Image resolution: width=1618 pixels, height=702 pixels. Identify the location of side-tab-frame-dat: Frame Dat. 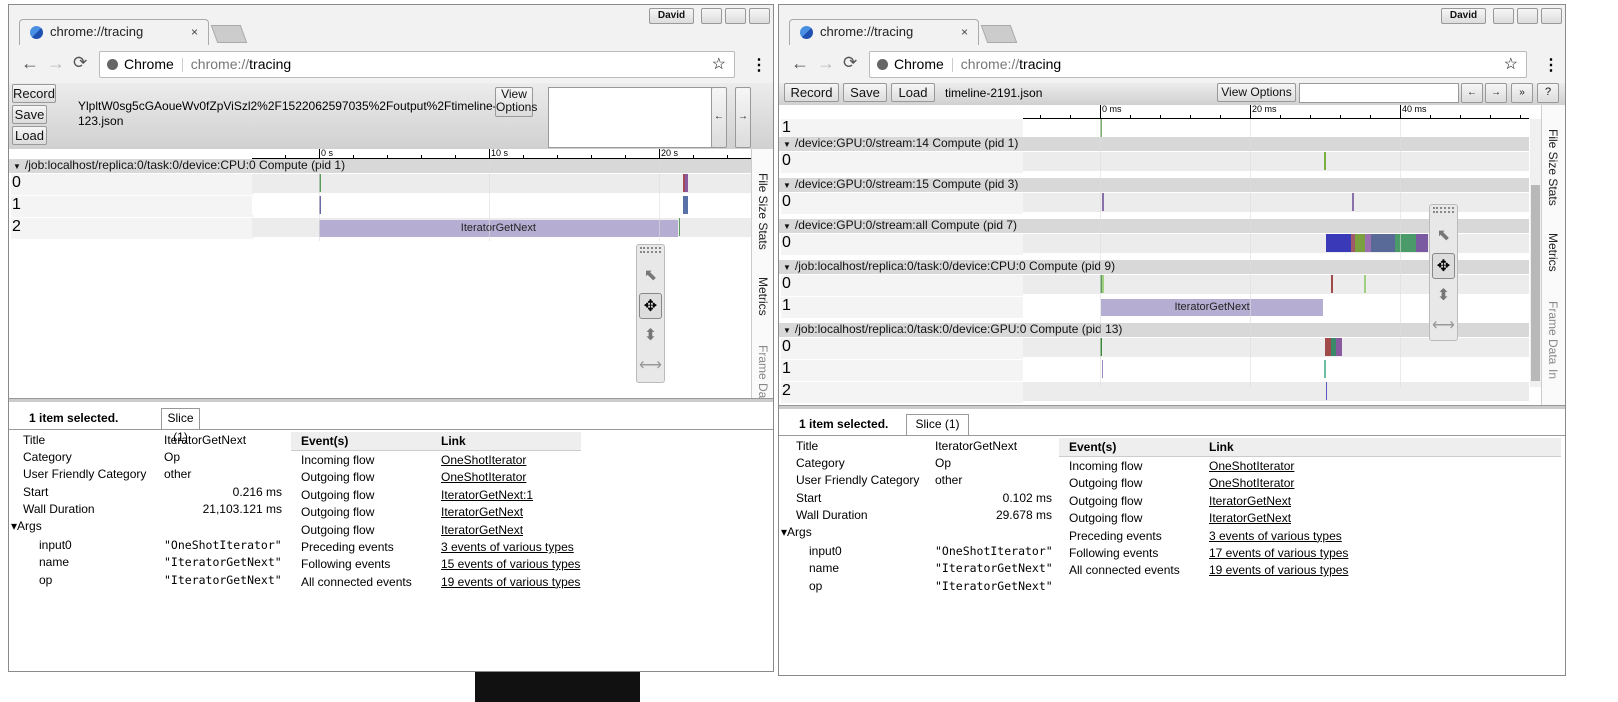
(763, 373).